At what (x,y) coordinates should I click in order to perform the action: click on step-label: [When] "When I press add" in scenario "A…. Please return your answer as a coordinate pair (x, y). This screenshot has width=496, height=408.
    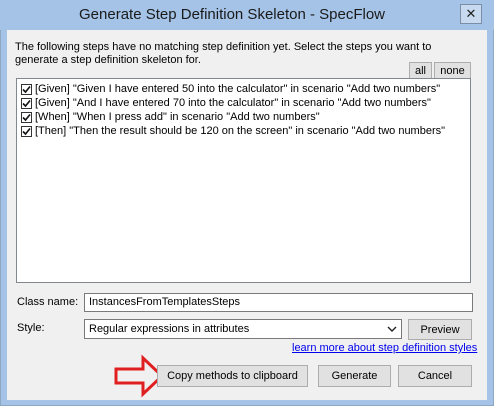
    Looking at the image, I should click on (177, 117).